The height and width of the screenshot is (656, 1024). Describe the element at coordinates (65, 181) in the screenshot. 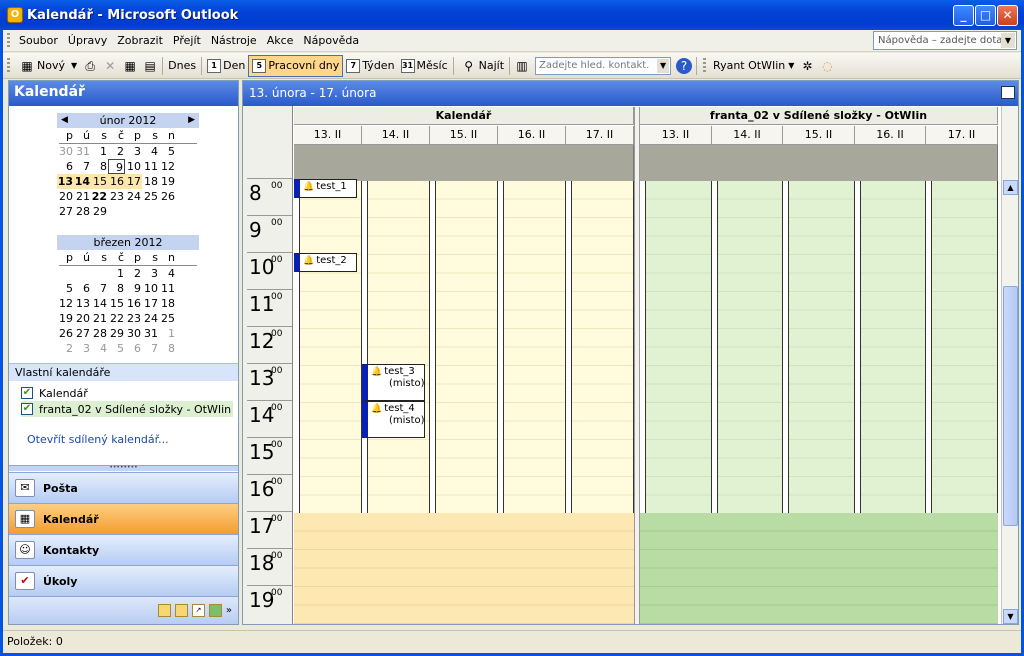

I see `day-cell-selected: 13` at that location.